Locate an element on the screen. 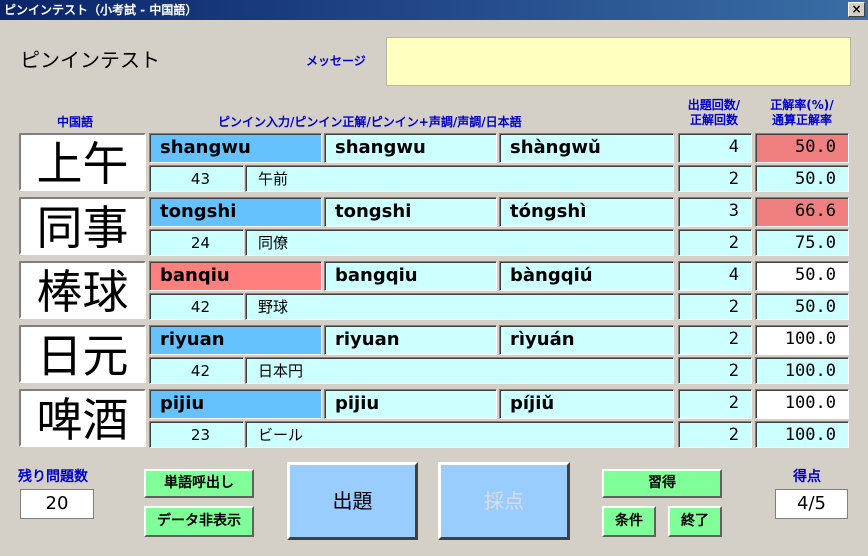 This screenshot has width=868, height=556. pinyin-tone: bàngqiú is located at coordinates (586, 276).